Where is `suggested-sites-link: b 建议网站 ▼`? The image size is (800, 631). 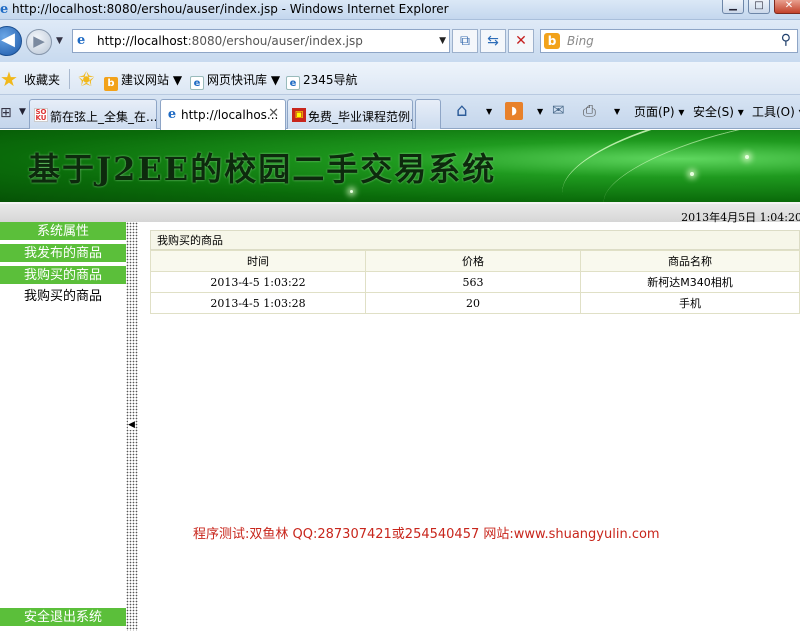 suggested-sites-link: b 建议网站 ▼ is located at coordinates (143, 81).